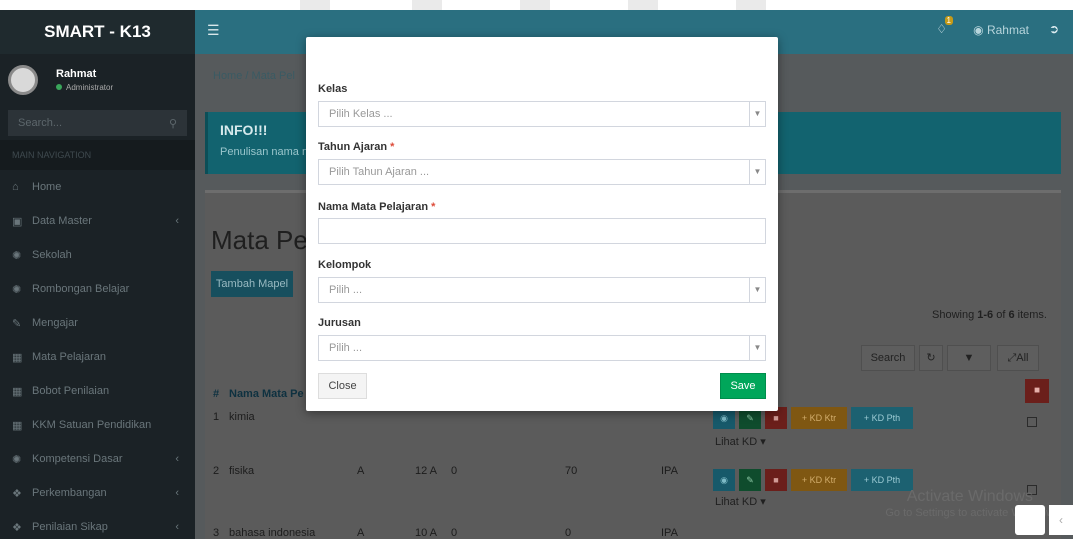 The height and width of the screenshot is (539, 1073). What do you see at coordinates (97, 187) in the screenshot?
I see `sidebar-item-home: ⌂ Home` at bounding box center [97, 187].